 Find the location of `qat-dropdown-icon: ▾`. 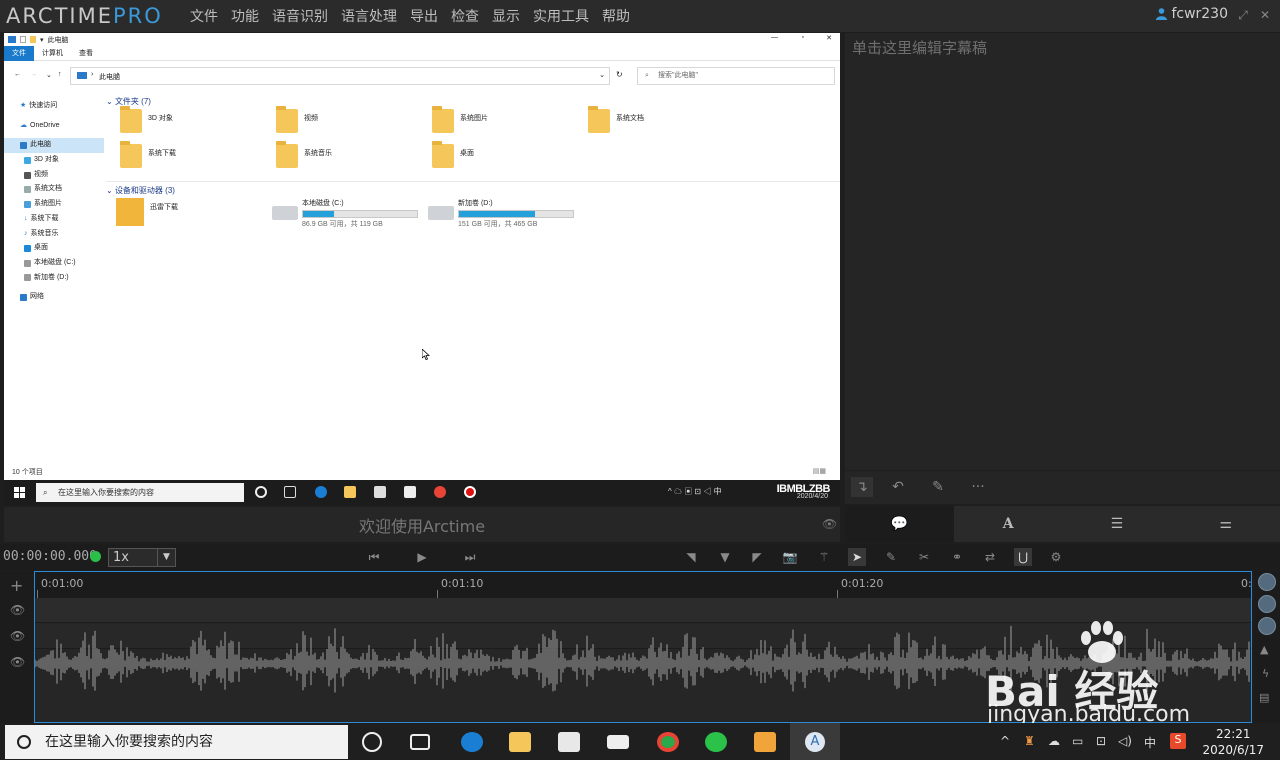

qat-dropdown-icon: ▾ is located at coordinates (42, 40).